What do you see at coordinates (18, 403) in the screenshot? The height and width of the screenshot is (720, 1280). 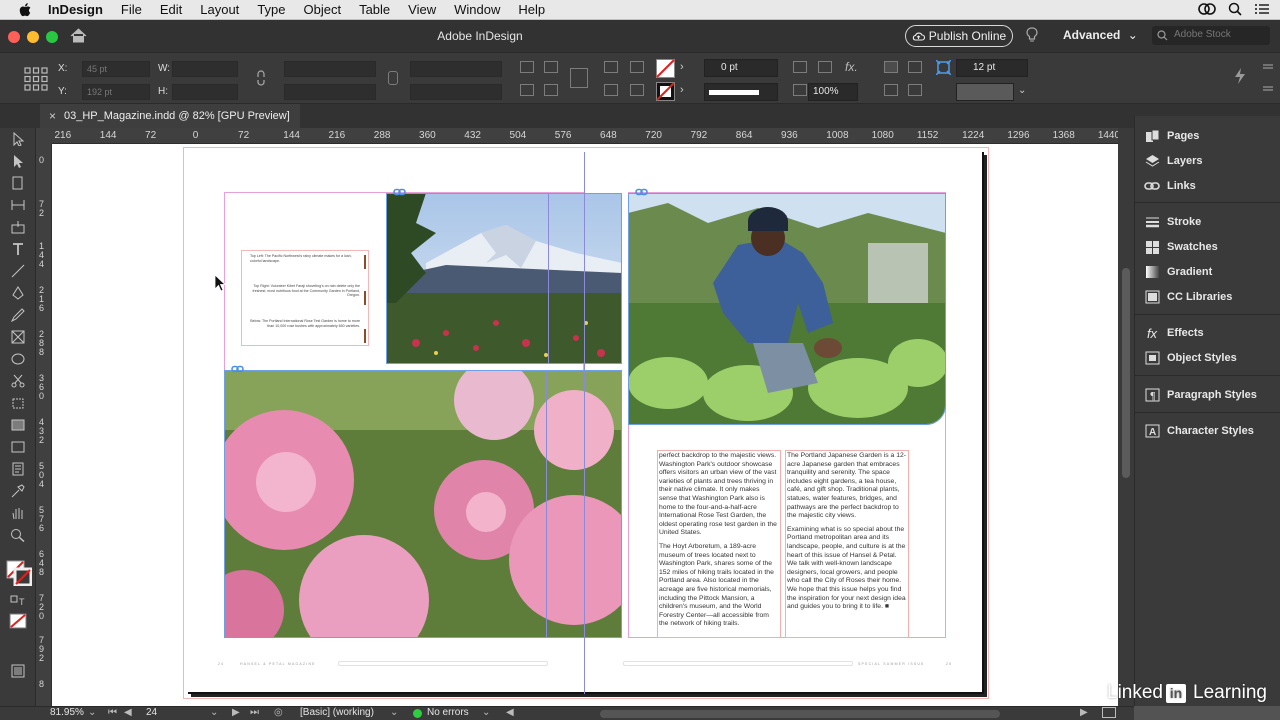 I see `free-transform-tool-icon` at bounding box center [18, 403].